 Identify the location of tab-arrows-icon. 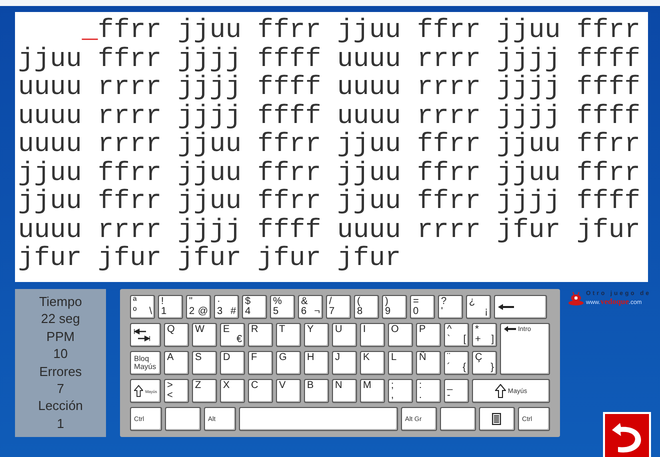
(142, 335).